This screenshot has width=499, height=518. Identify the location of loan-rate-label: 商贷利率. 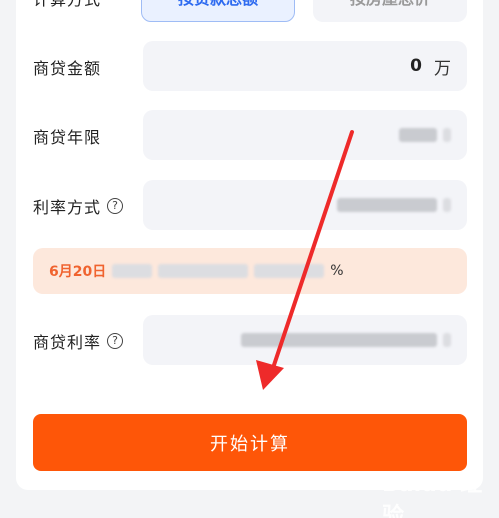
(67, 342).